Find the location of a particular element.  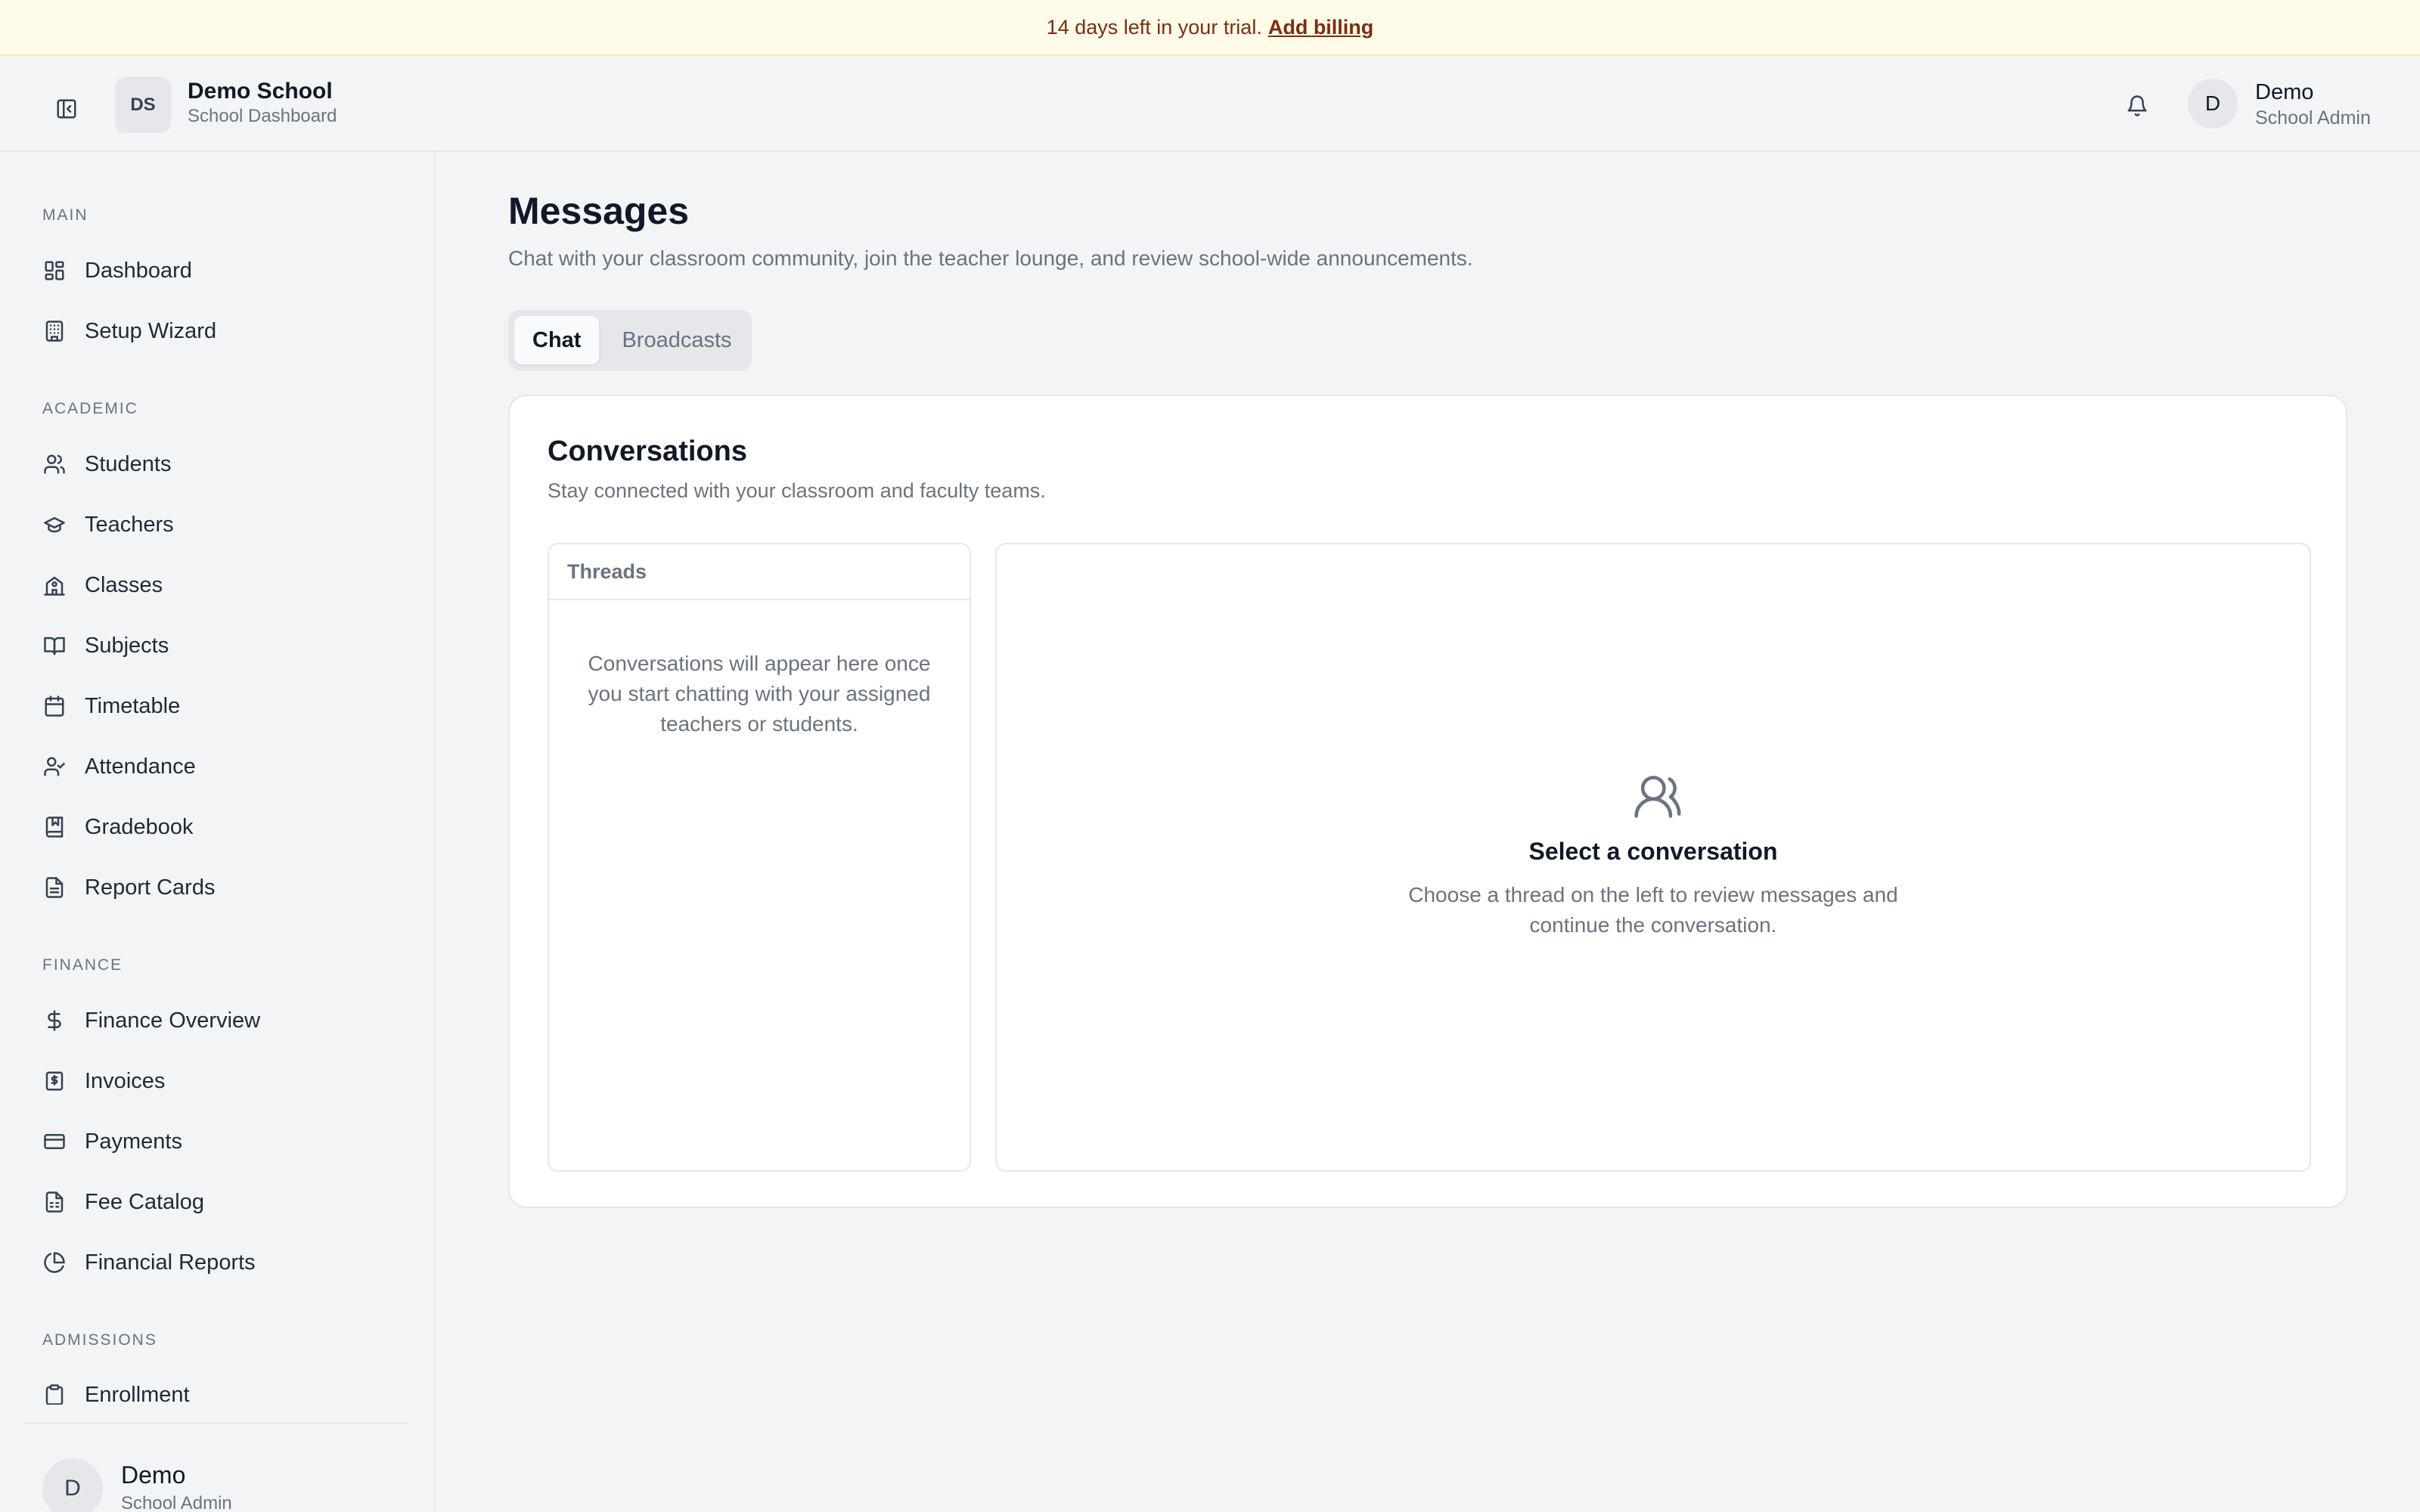

file-text-icon is located at coordinates (54, 887).